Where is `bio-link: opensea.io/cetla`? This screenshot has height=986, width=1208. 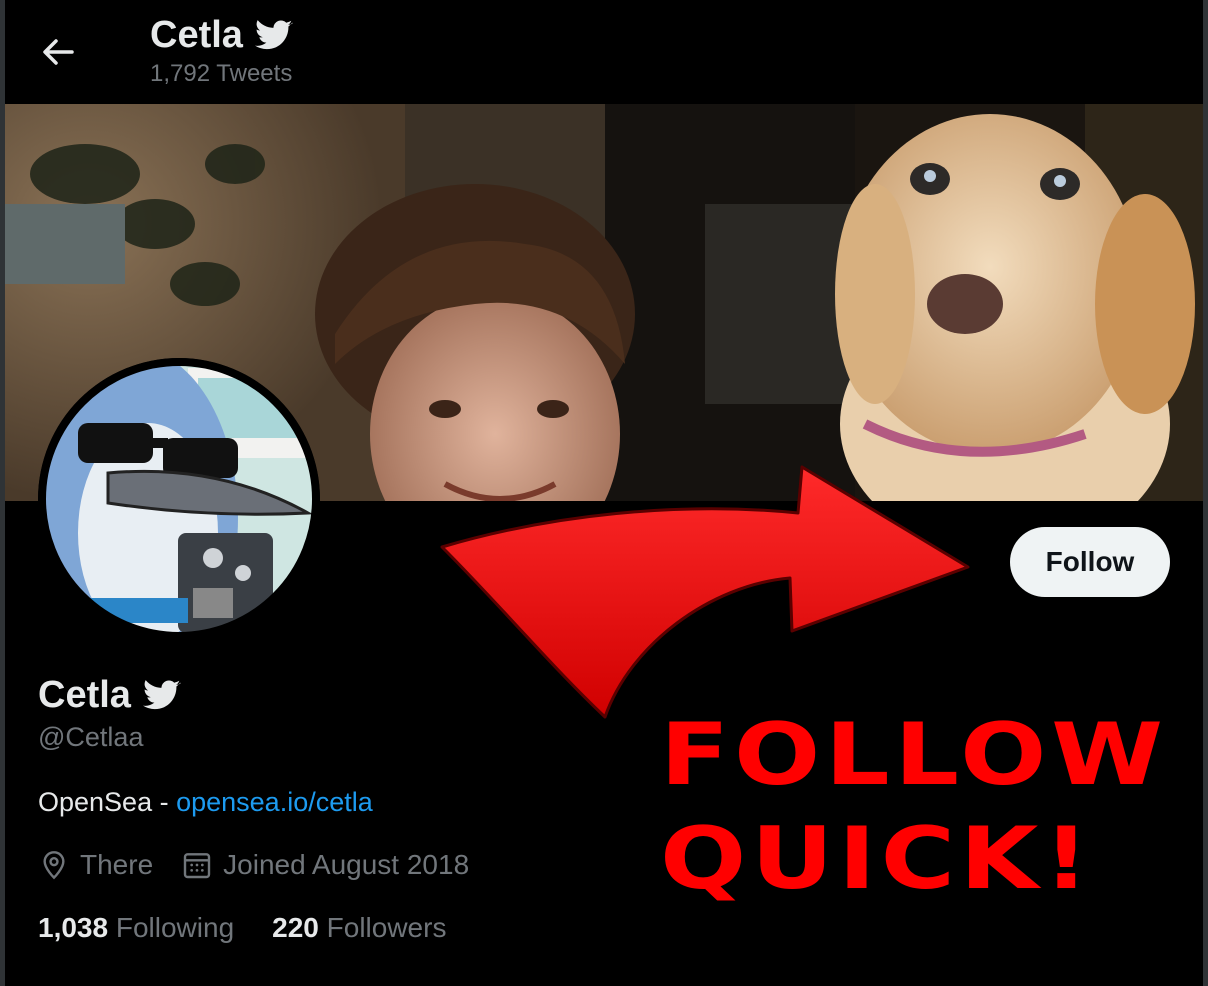
bio-link: opensea.io/cetla is located at coordinates (274, 802).